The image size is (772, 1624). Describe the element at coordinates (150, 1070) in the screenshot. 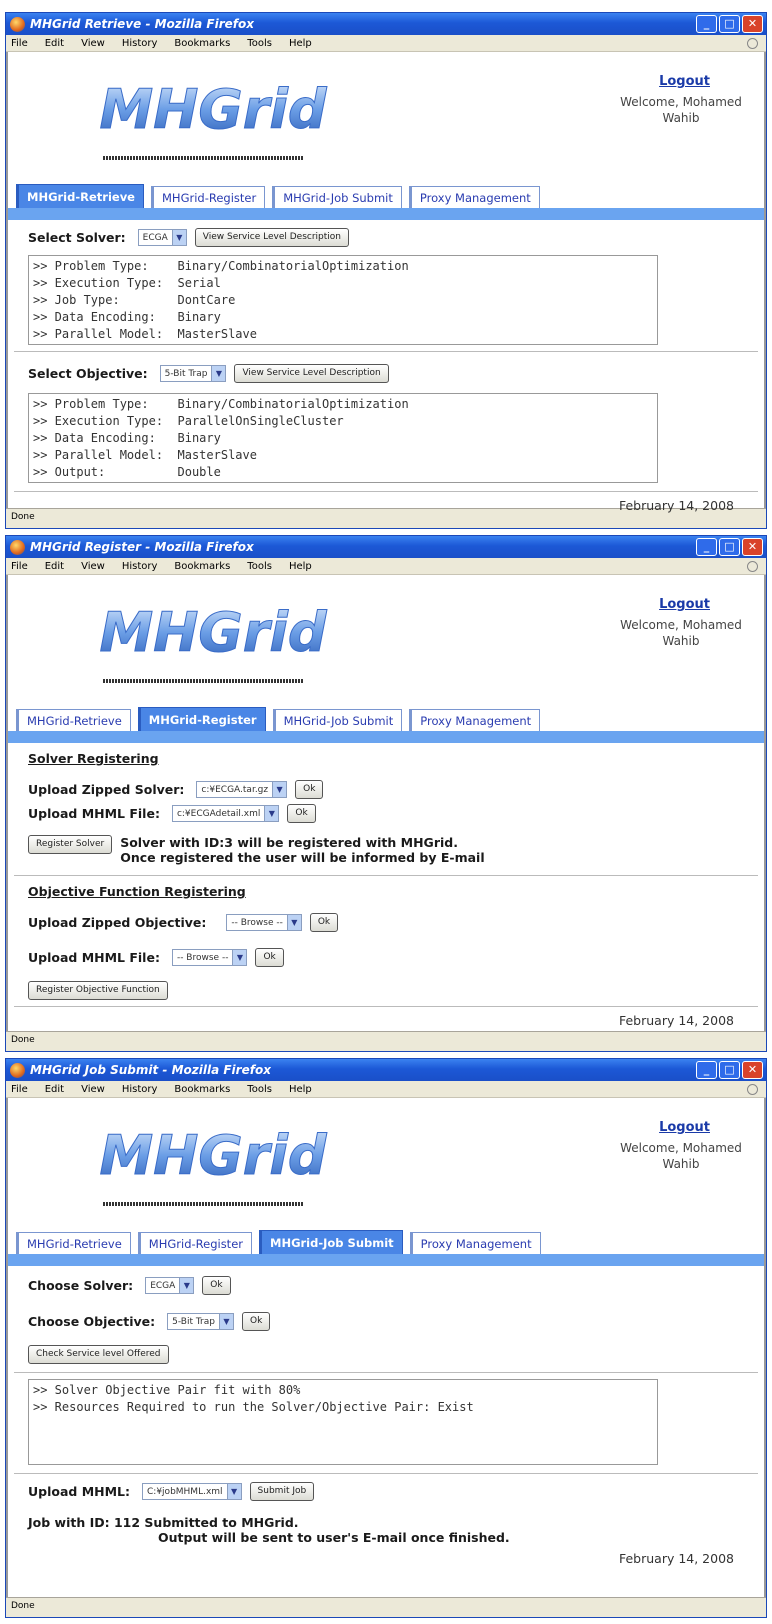

I see `window-title: MHGrid Job Submit - Mozilla Firefox` at that location.